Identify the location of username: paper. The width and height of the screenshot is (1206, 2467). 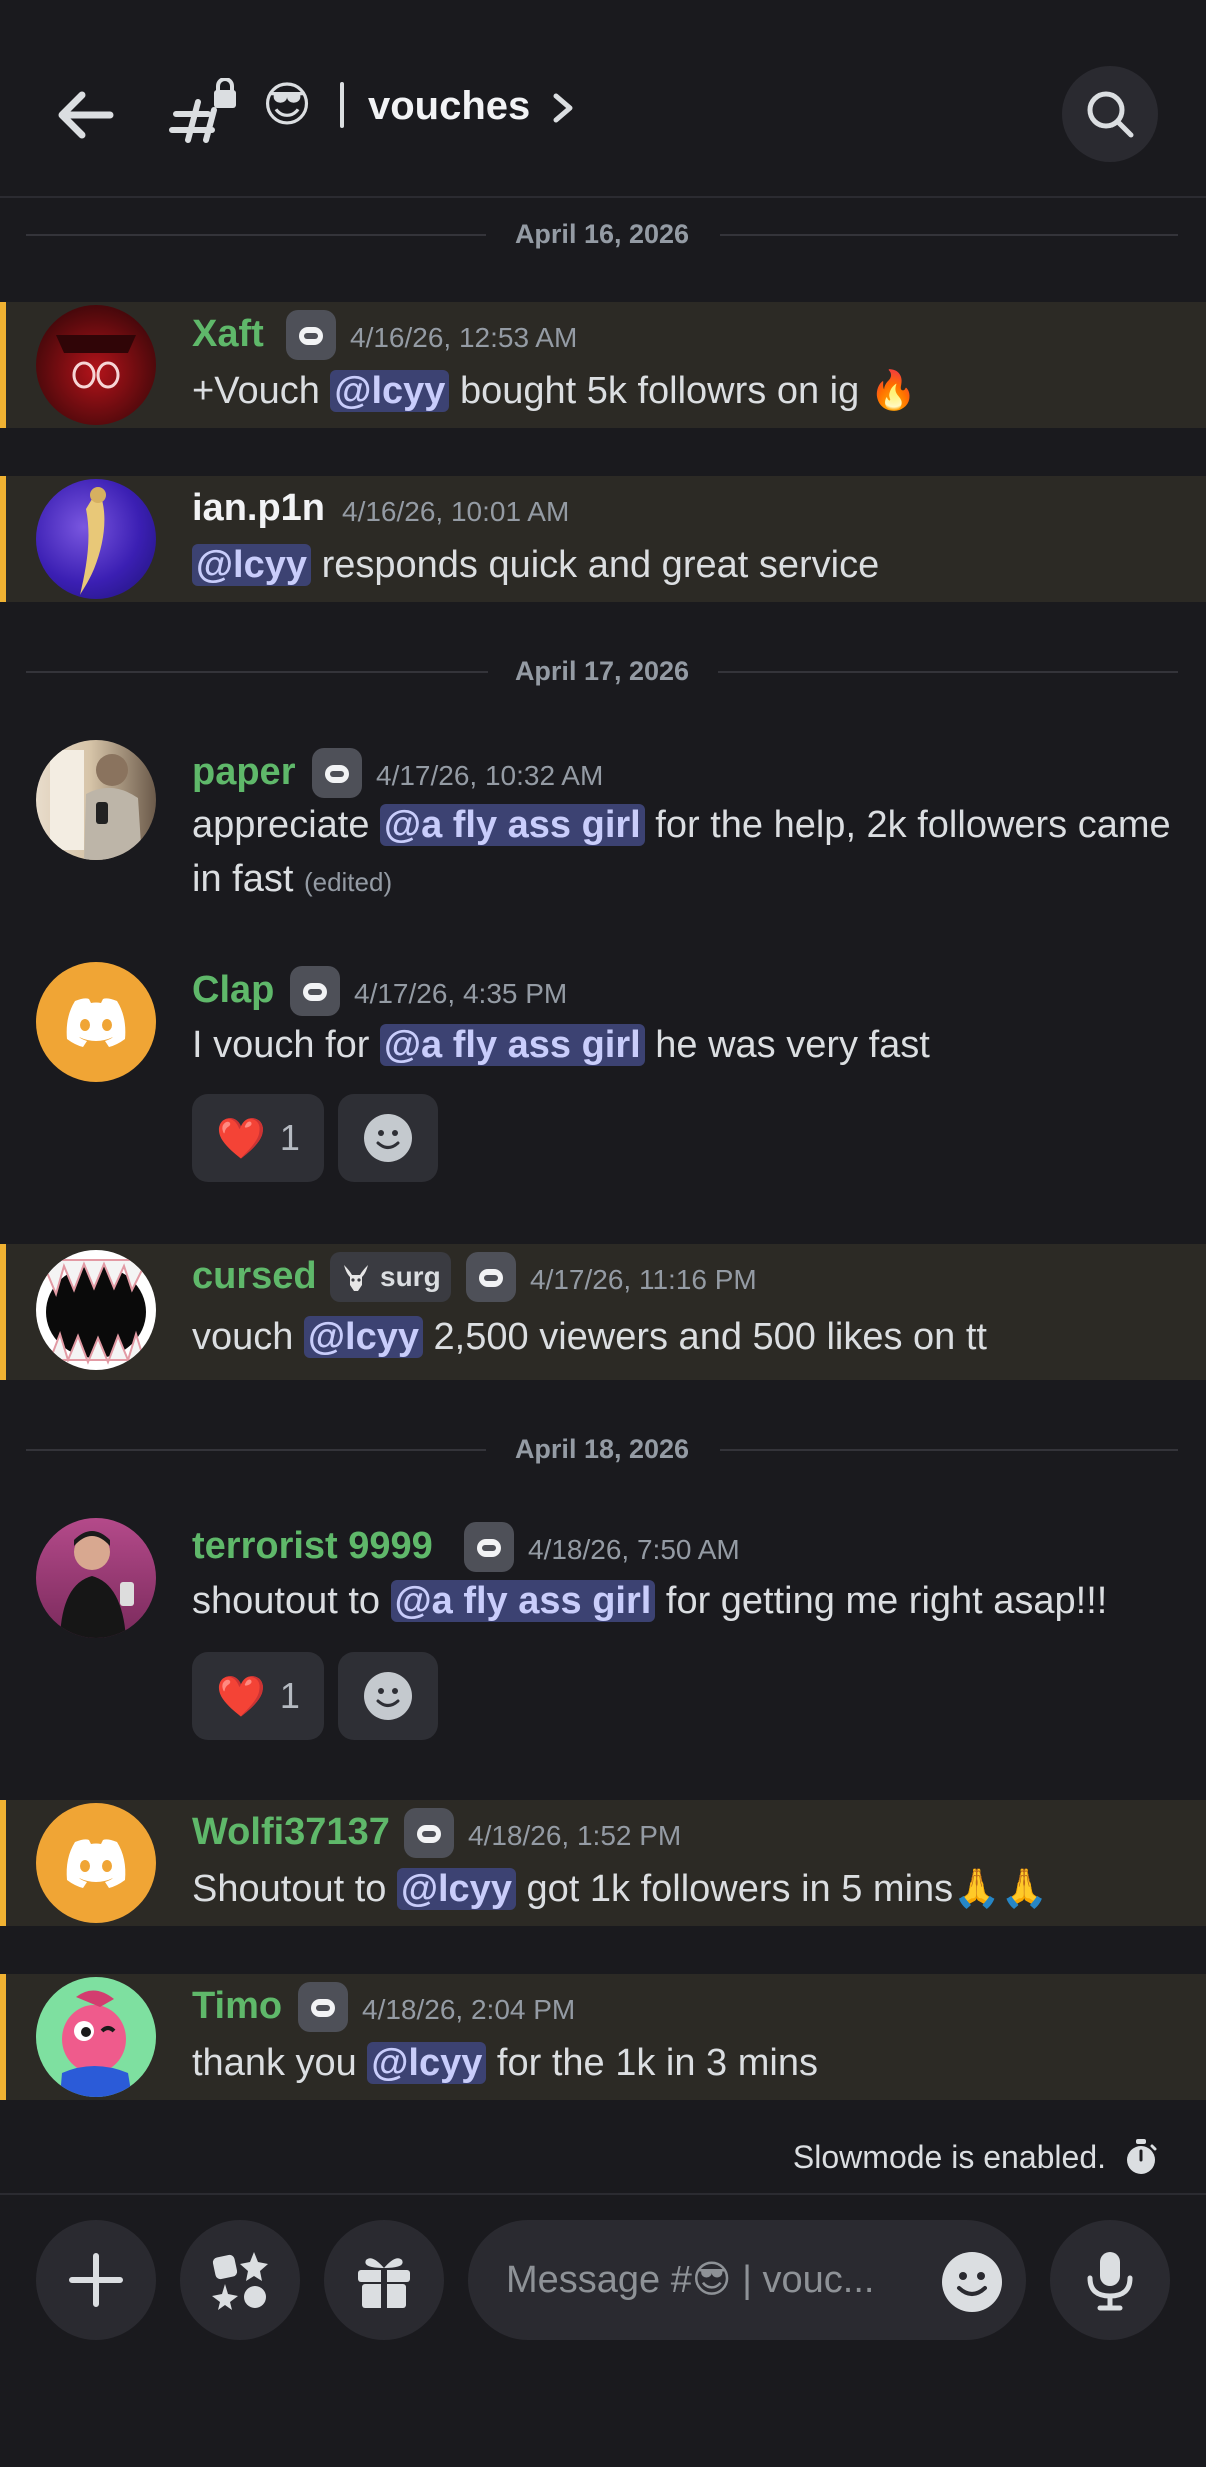
(243, 772).